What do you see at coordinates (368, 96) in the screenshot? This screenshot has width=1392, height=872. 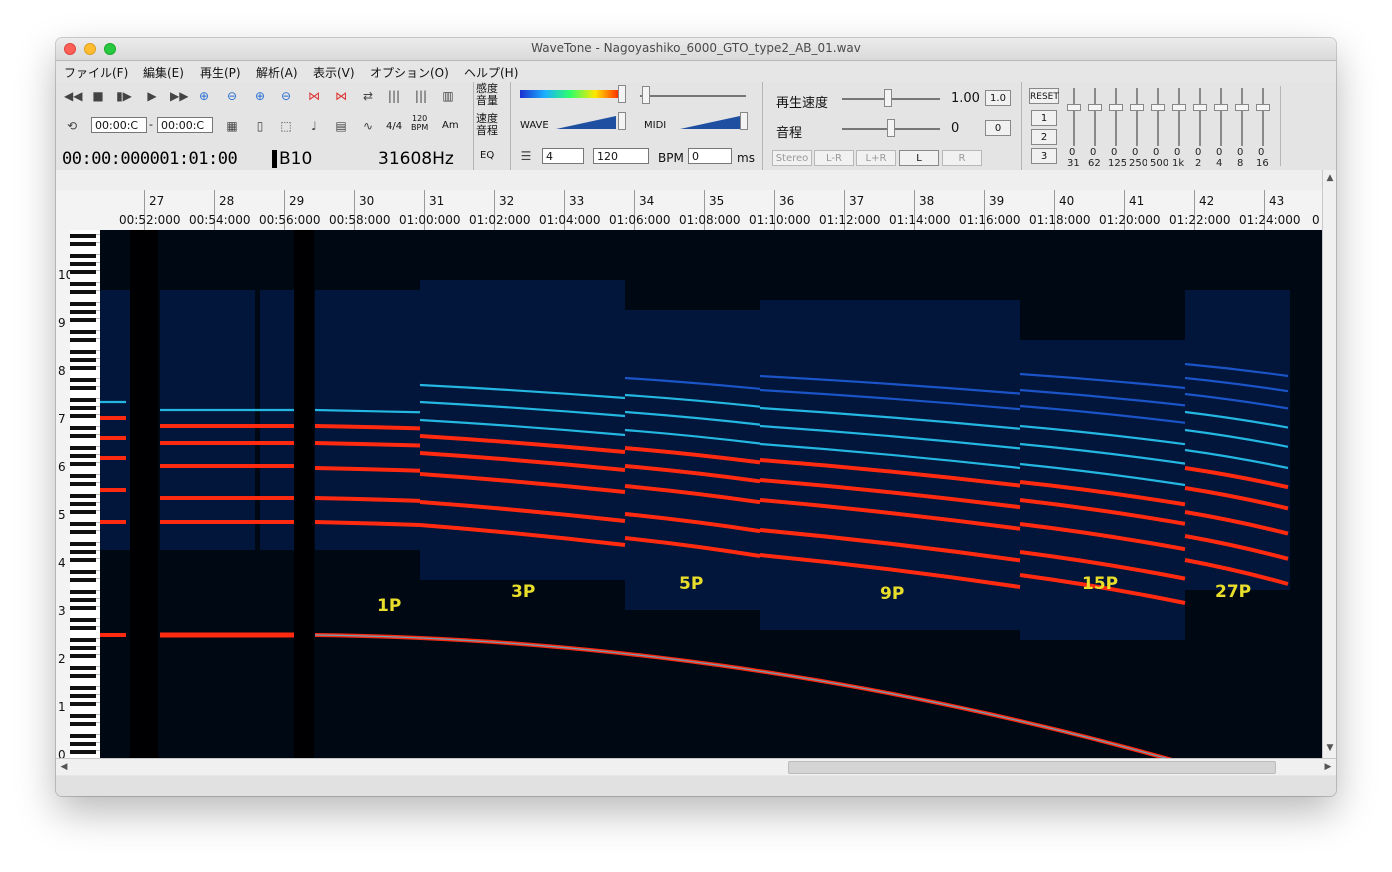 I see `swap-icon: ⇄` at bounding box center [368, 96].